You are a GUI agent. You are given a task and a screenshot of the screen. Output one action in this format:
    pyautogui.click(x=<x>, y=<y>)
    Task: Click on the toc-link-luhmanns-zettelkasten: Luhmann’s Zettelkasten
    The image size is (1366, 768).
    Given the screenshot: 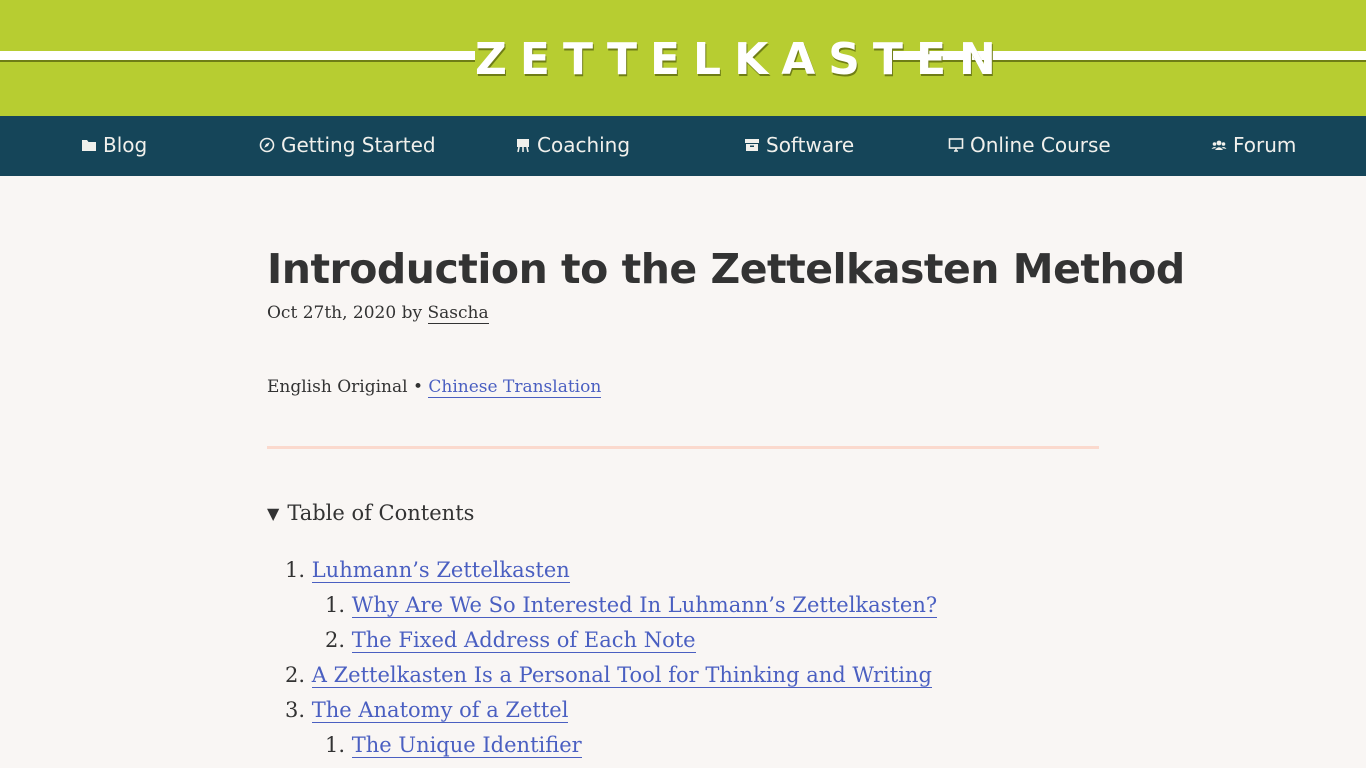 What is the action you would take?
    pyautogui.click(x=440, y=570)
    